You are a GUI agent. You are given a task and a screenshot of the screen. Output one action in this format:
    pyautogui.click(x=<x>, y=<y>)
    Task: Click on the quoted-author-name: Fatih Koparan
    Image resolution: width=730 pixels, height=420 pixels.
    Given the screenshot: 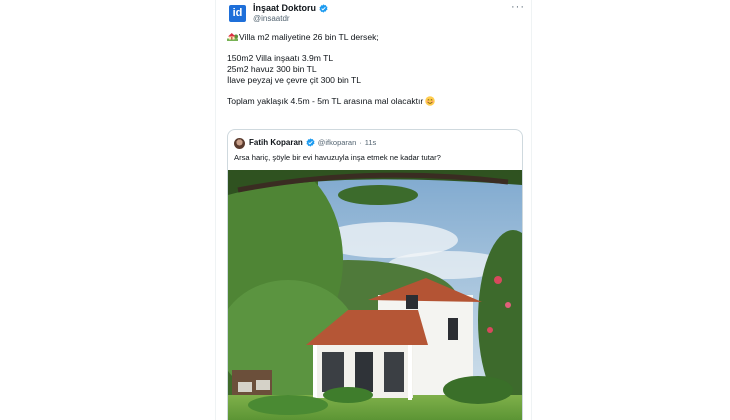 What is the action you would take?
    pyautogui.click(x=276, y=142)
    